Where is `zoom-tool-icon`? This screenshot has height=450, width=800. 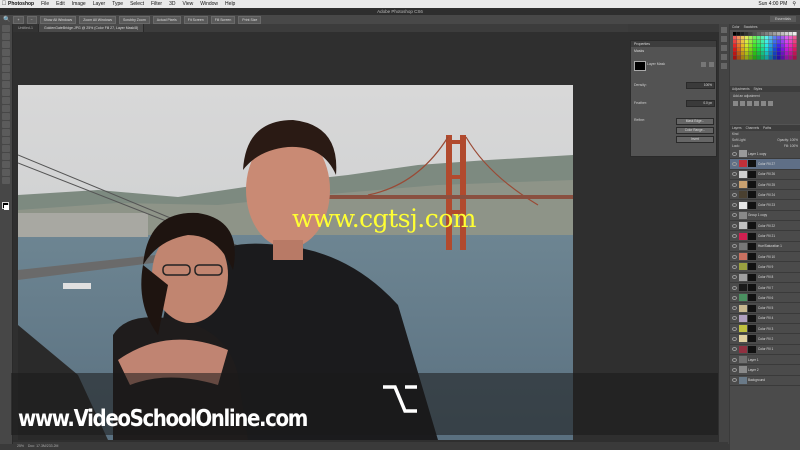
zoom-tool-icon is located at coordinates (6, 180).